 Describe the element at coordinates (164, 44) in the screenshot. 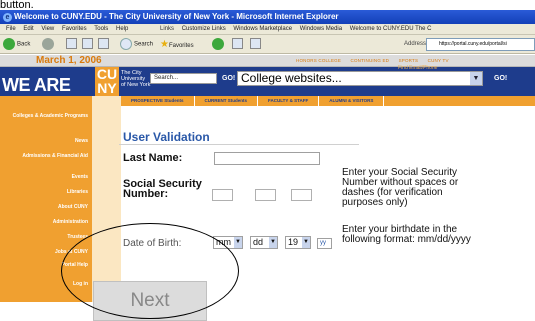

I see `star-icon: ★` at that location.